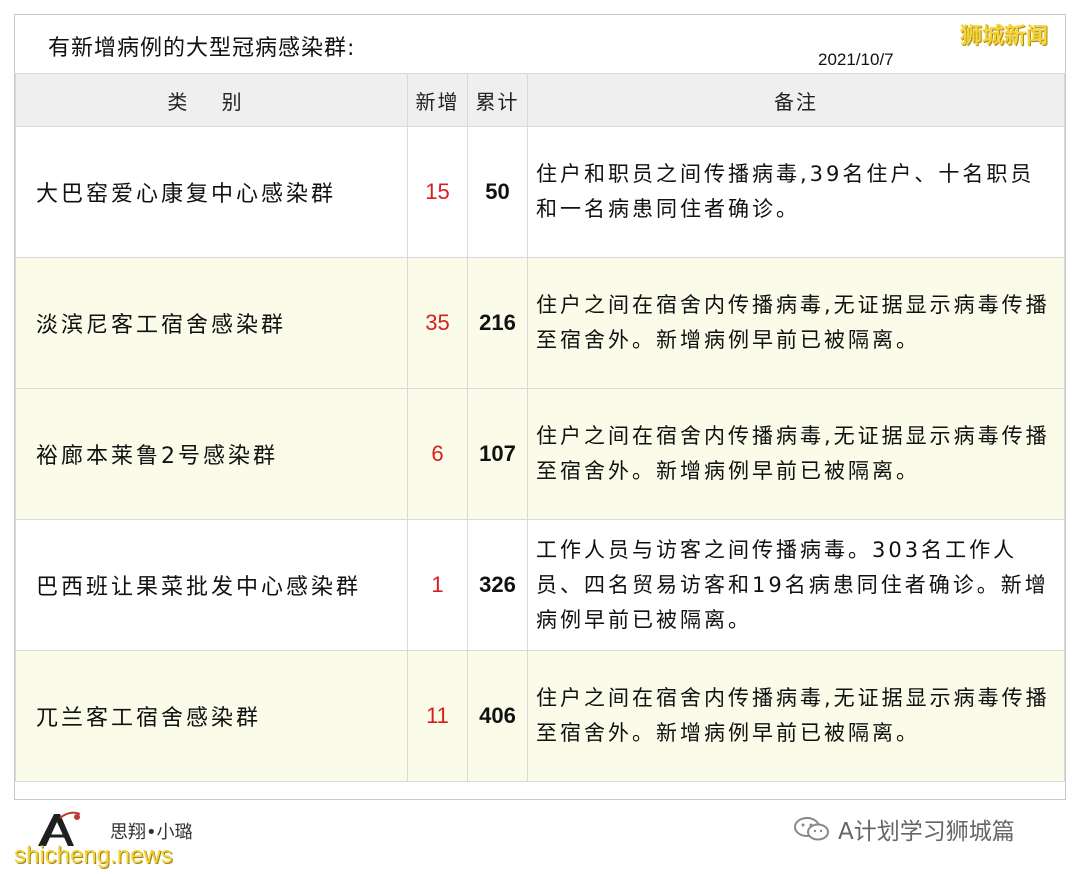  I want to click on wechat-account: A计划学习狮城篇, so click(903, 829).